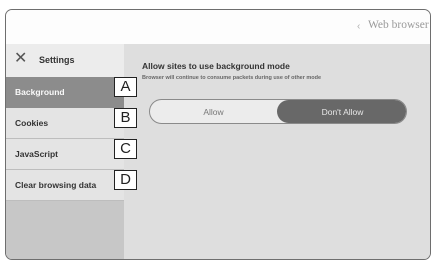 The height and width of the screenshot is (262, 432). Describe the element at coordinates (65, 123) in the screenshot. I see `sidebar-item-cookies: Cookies` at that location.